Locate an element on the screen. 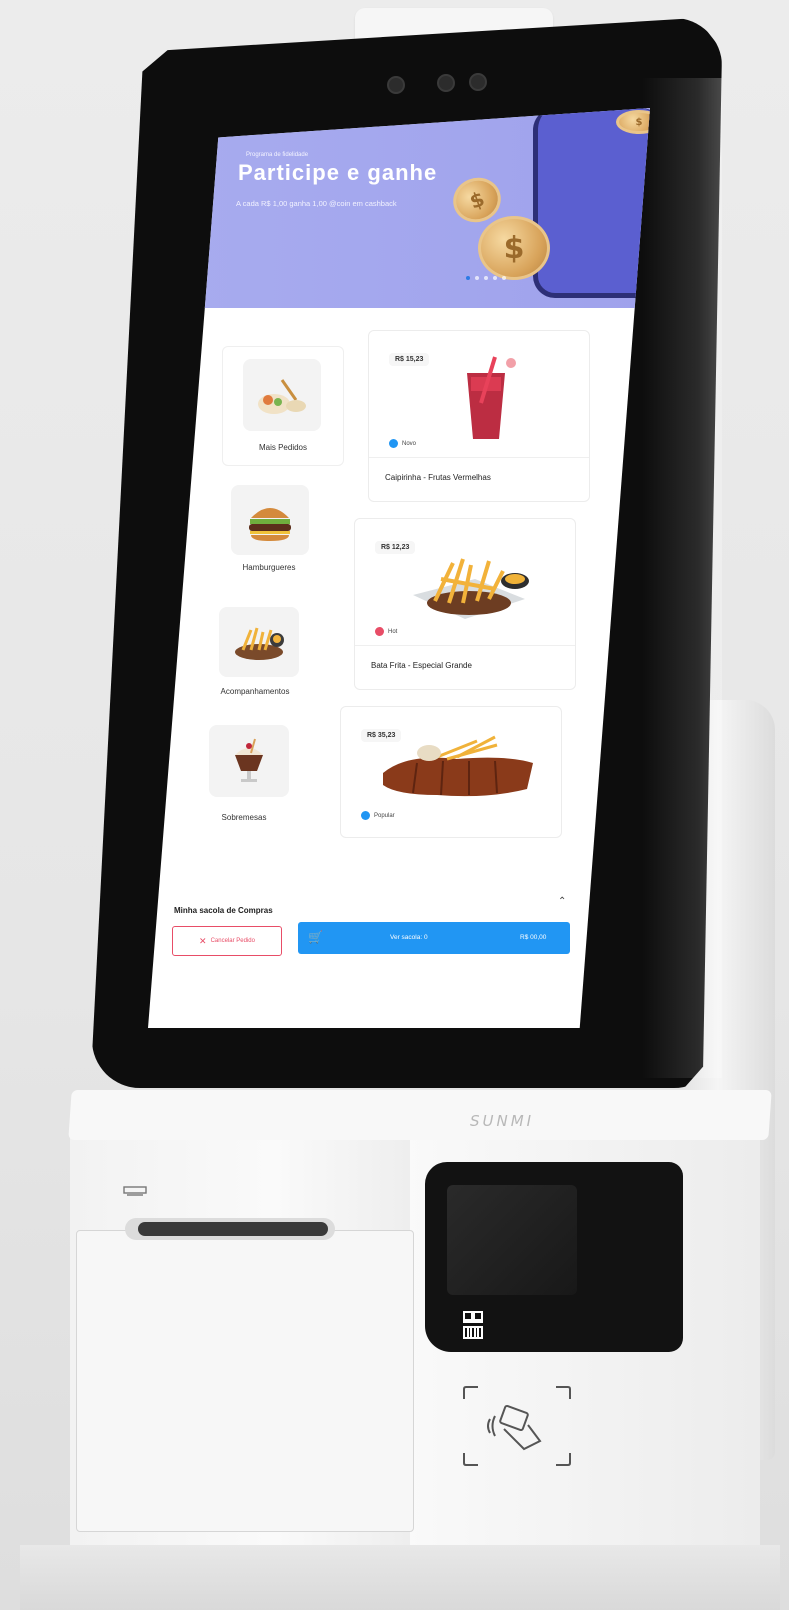  view-bag-label: Ver sacola: 0 is located at coordinates (409, 937).